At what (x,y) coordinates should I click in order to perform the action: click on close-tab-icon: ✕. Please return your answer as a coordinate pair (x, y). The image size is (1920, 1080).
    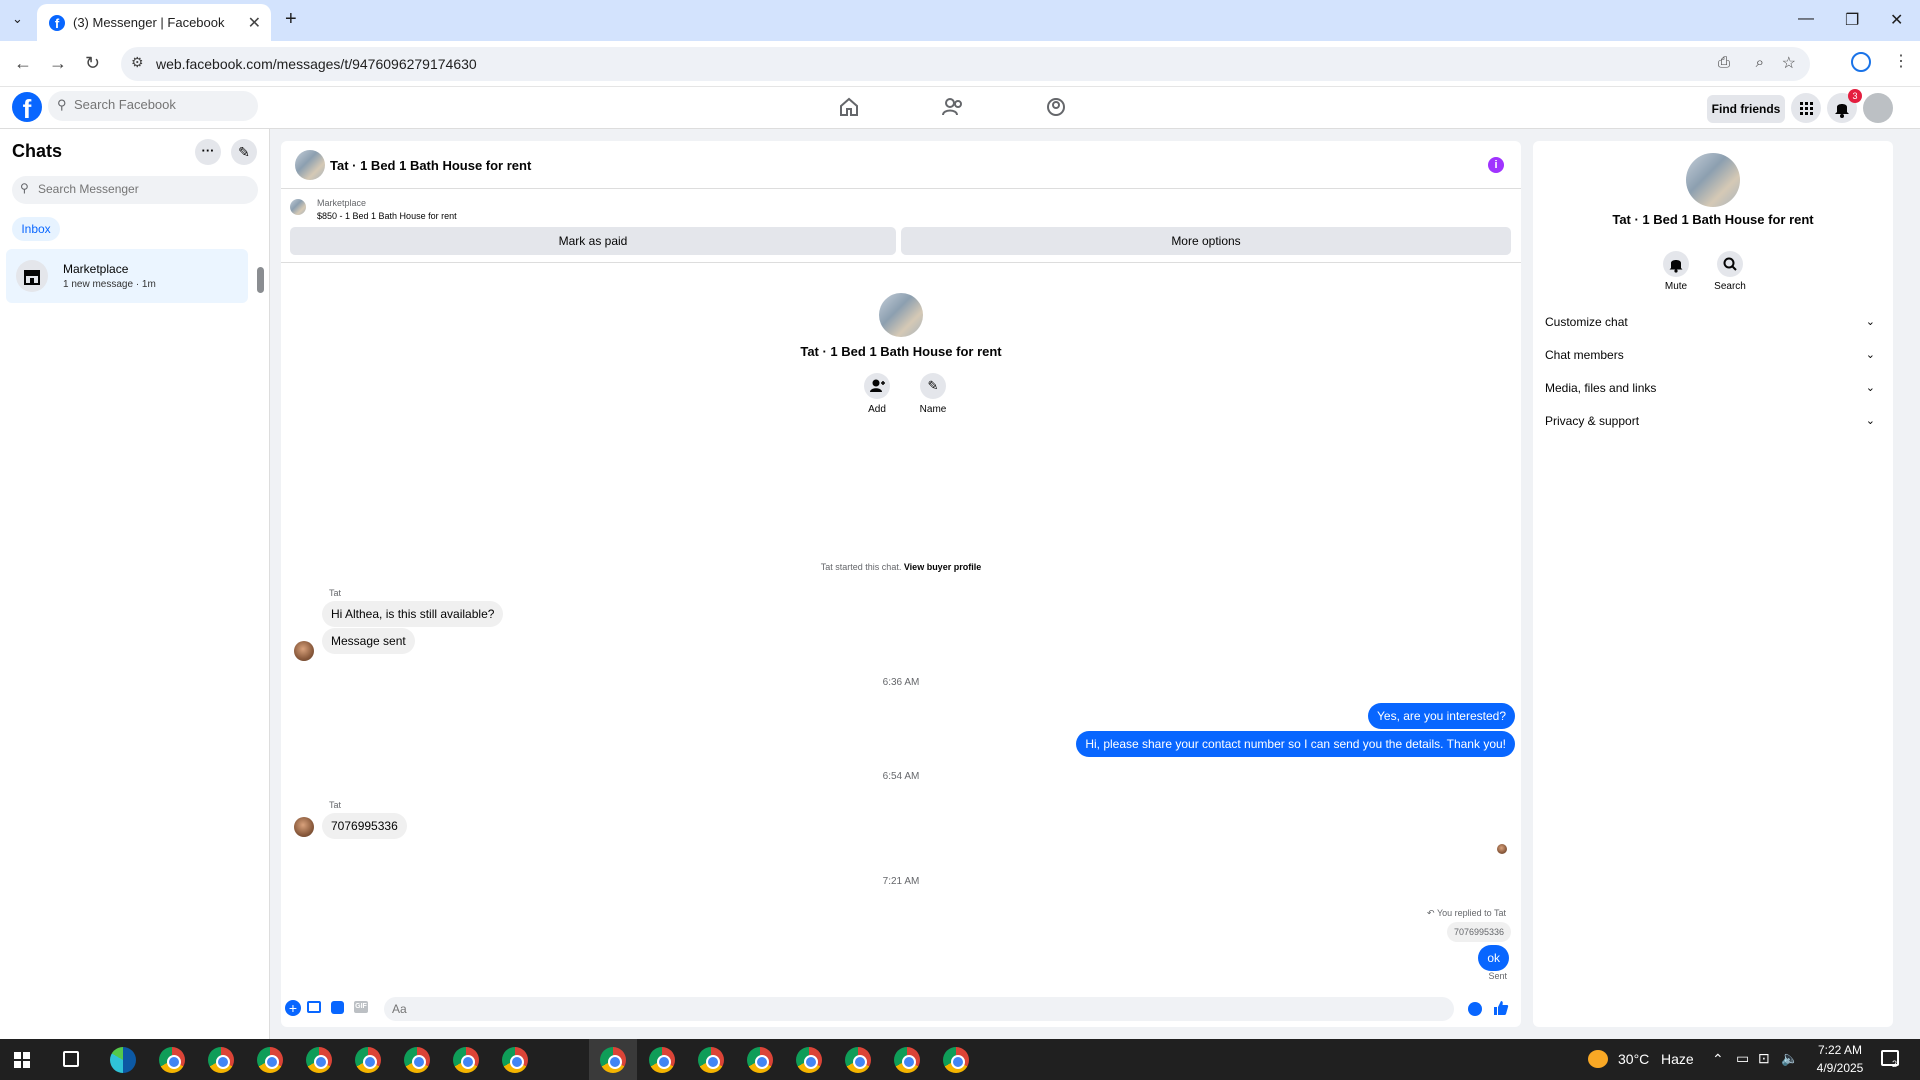
    Looking at the image, I should click on (254, 23).